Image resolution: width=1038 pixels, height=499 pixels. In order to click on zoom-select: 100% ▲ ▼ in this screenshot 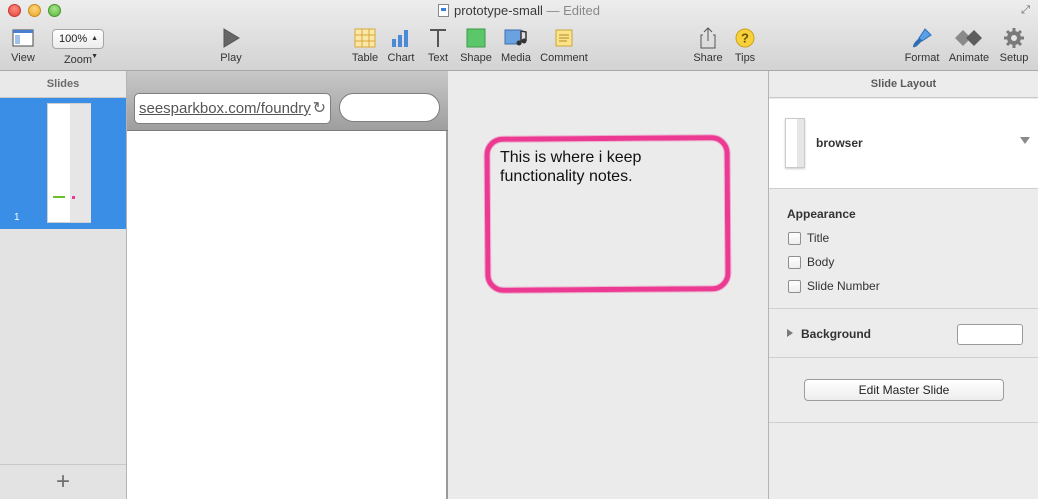, I will do `click(78, 44)`.